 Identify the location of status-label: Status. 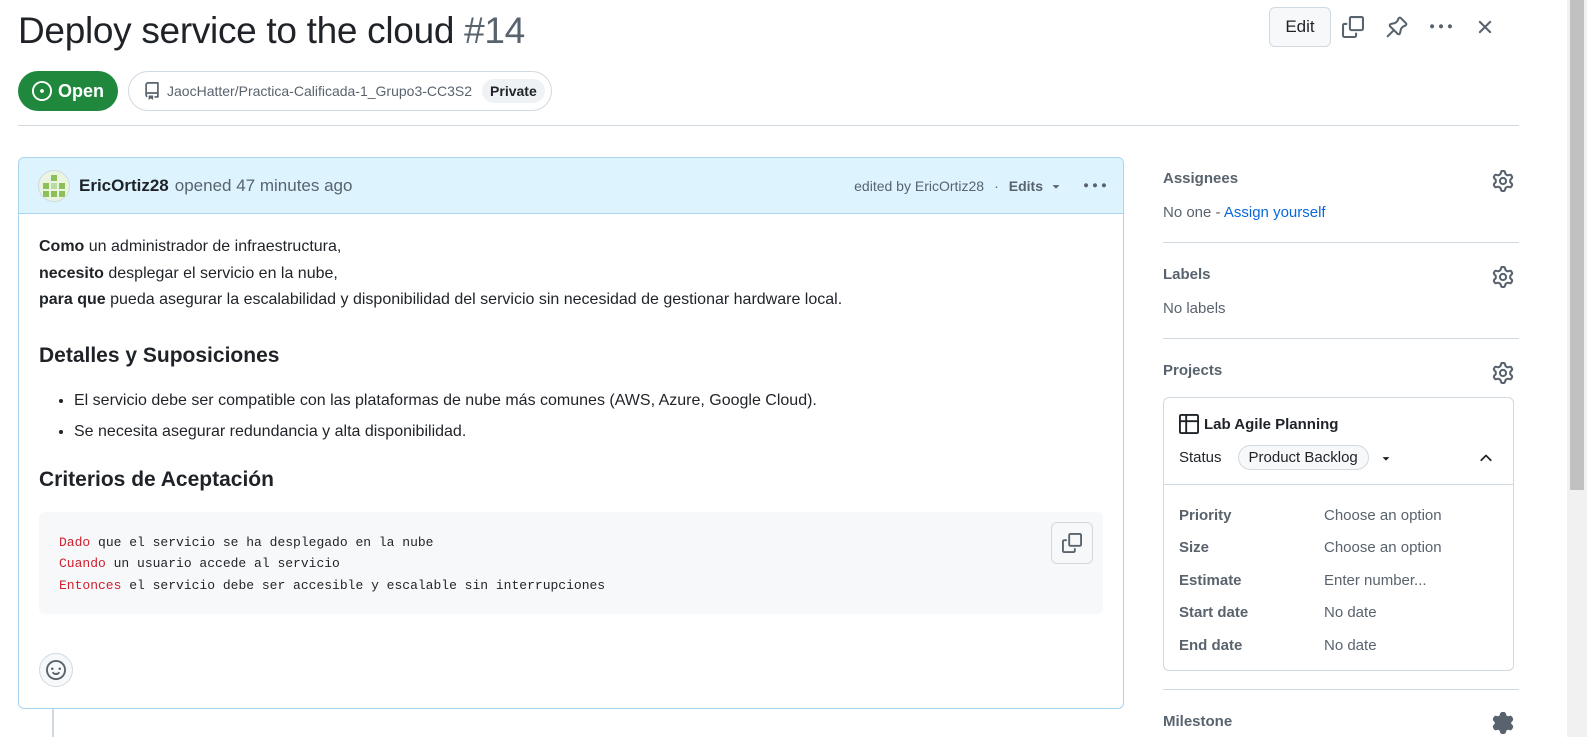
(1200, 457).